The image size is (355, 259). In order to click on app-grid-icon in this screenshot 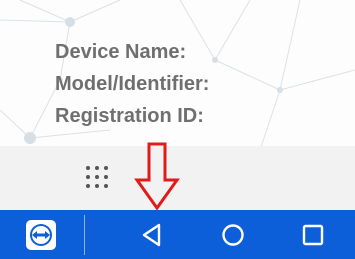, I will do `click(98, 178)`.